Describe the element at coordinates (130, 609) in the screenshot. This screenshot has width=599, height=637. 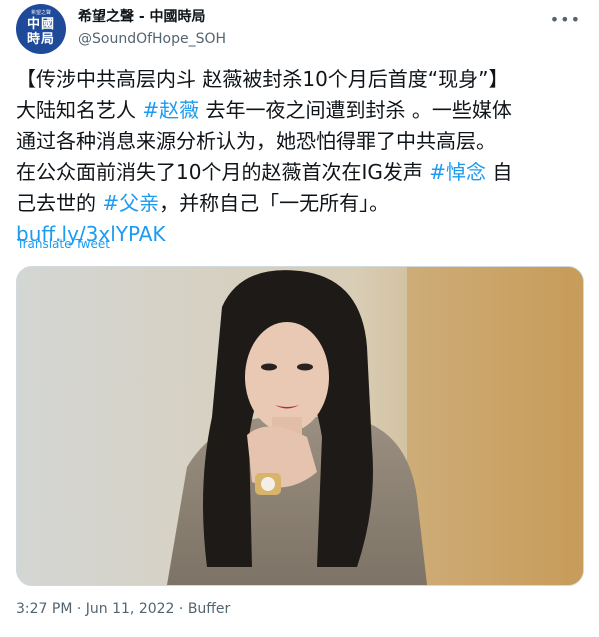
I see `tweet-date: Jun 11, 2022` at that location.